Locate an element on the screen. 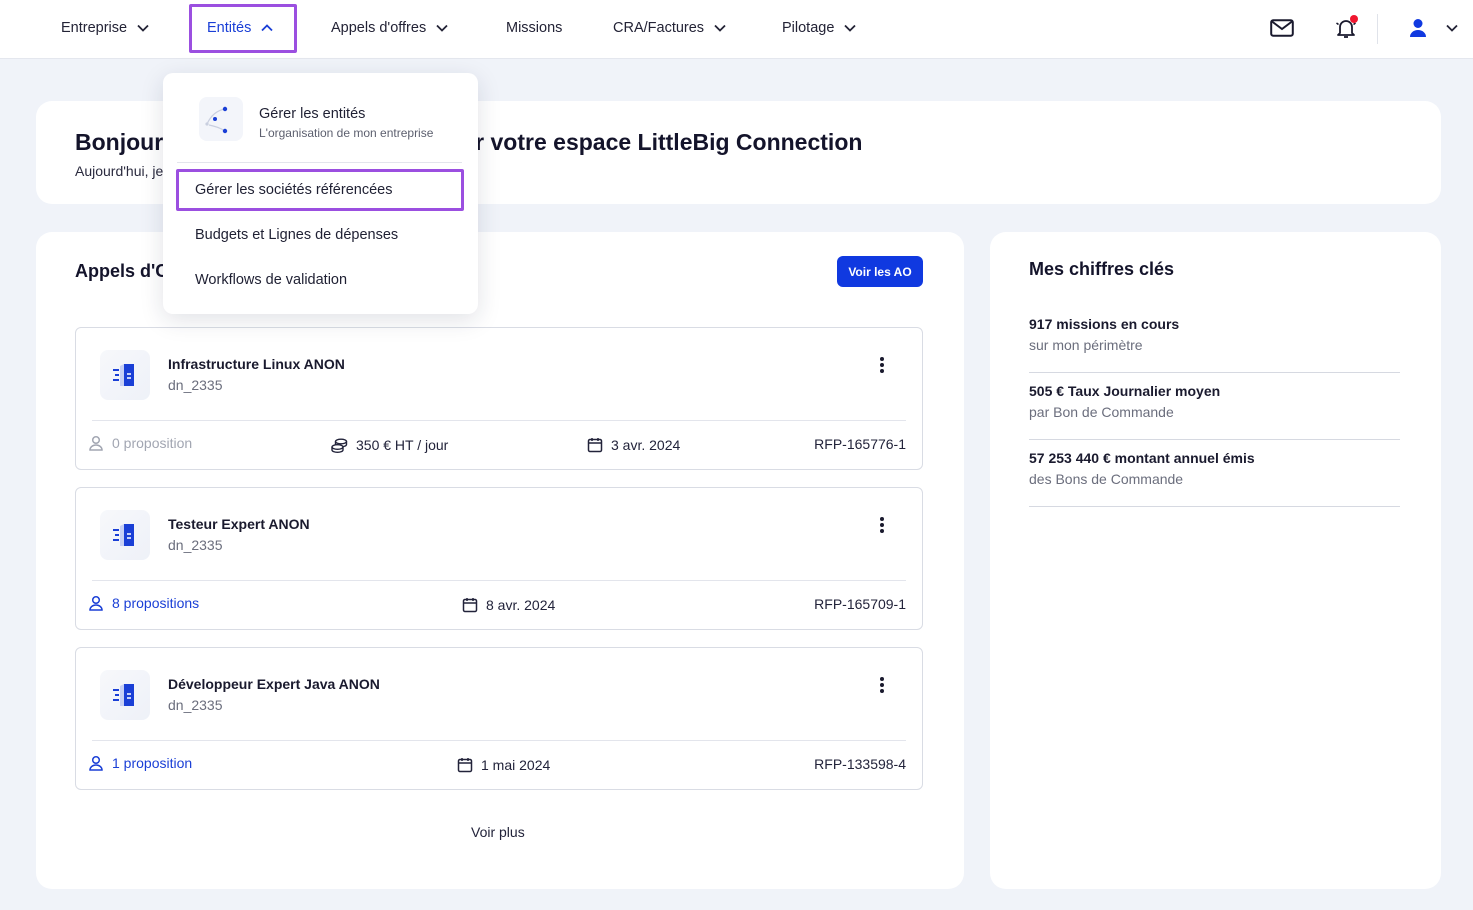  ao-date: 8 avr. 2024 is located at coordinates (508, 605).